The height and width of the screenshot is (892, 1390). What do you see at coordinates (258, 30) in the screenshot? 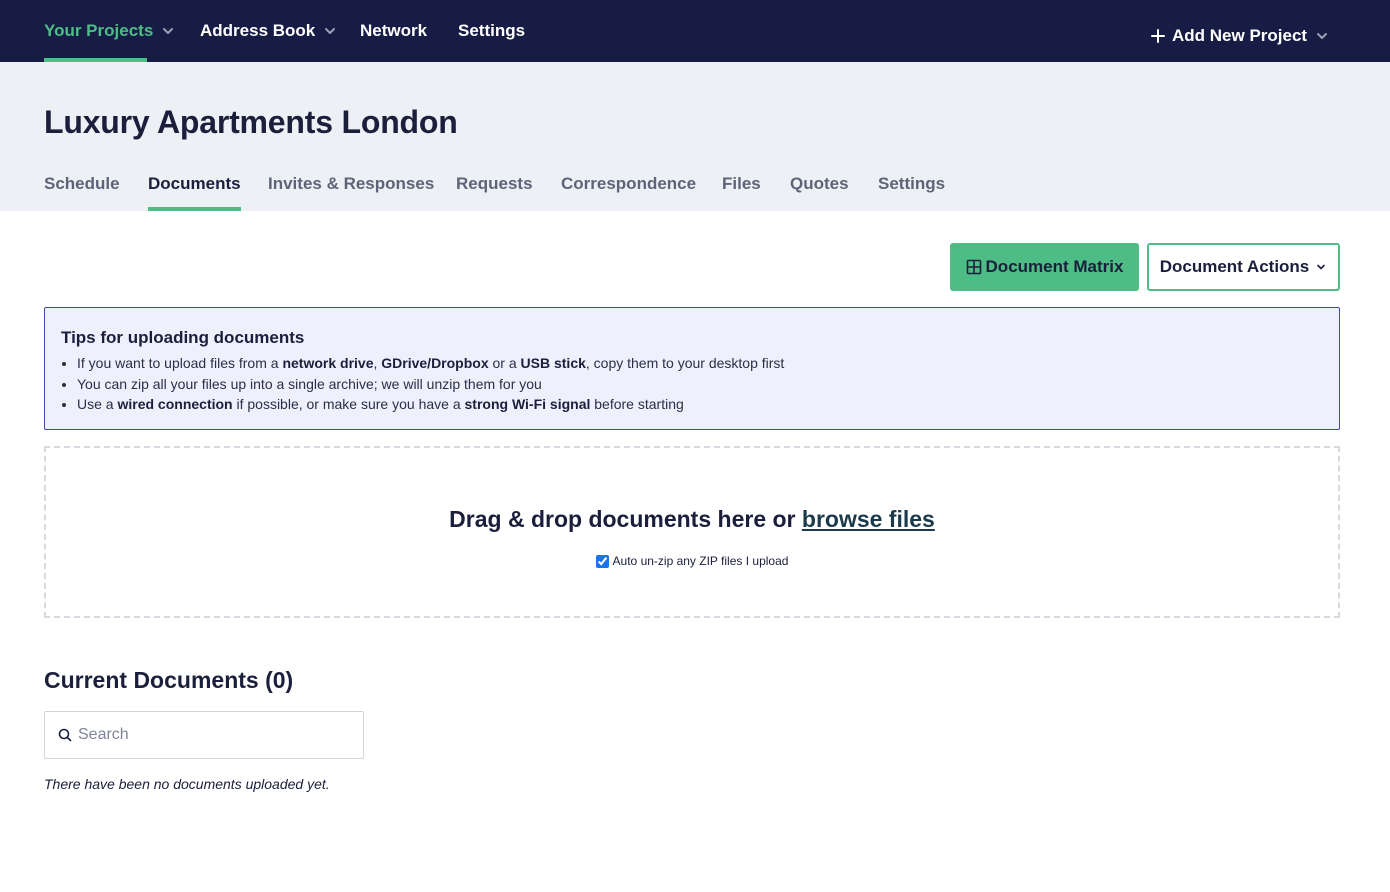
I see `nav-item-label: Address Book` at bounding box center [258, 30].